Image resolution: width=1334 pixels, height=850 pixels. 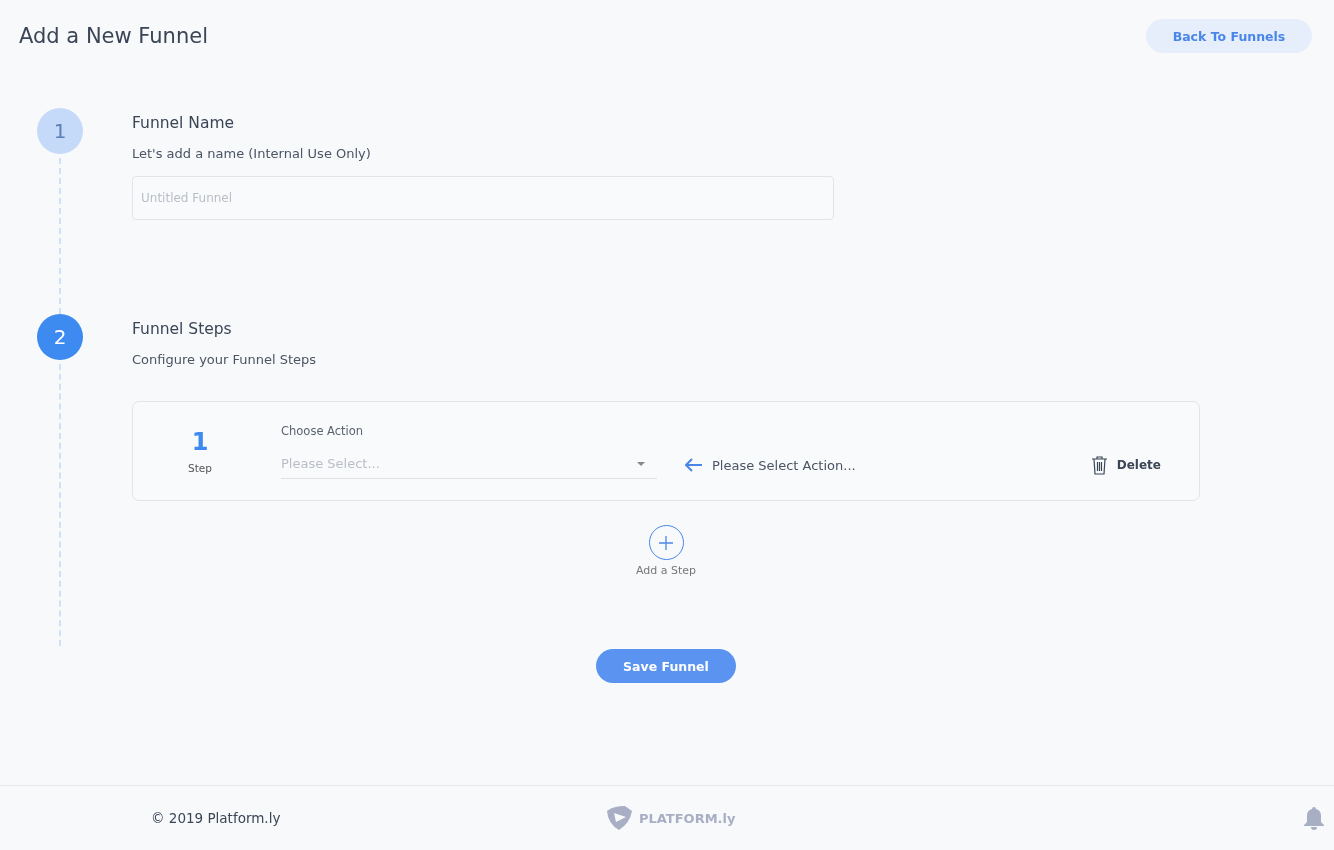 I want to click on section-subtitle: Configure your Funnel Steps, so click(x=225, y=359).